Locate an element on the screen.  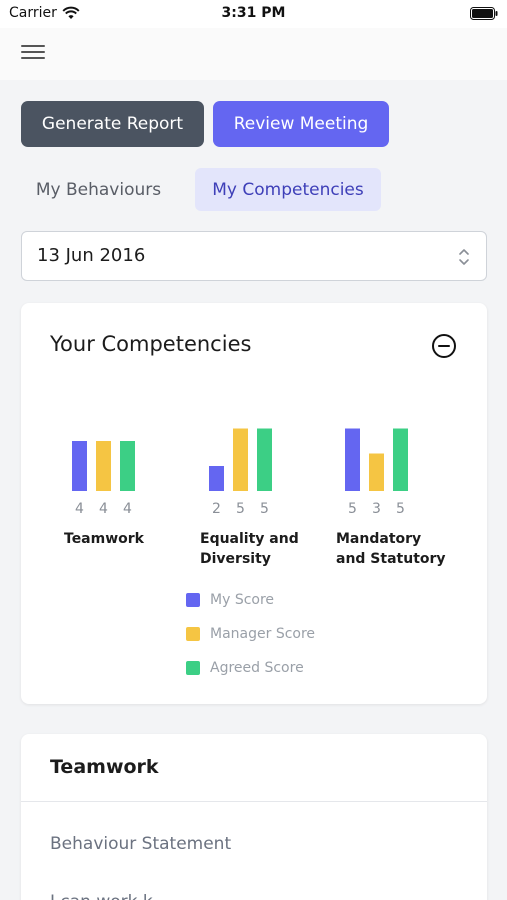
bar-value-label: 2 is located at coordinates (216, 509).